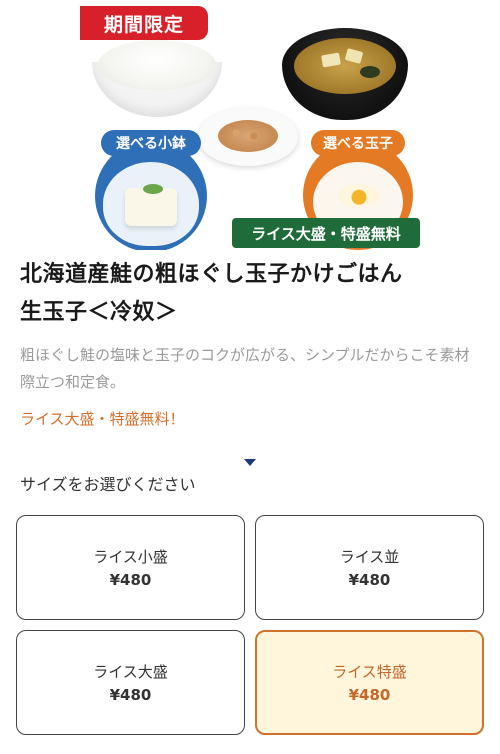  Describe the element at coordinates (326, 233) in the screenshot. I see `free-upsize-banner: ライス大盛・特盛無料` at that location.